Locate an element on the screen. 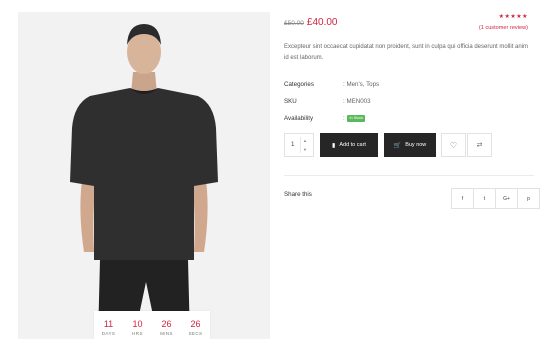 The image size is (550, 347). quantity-input: 1 is located at coordinates (292, 144).